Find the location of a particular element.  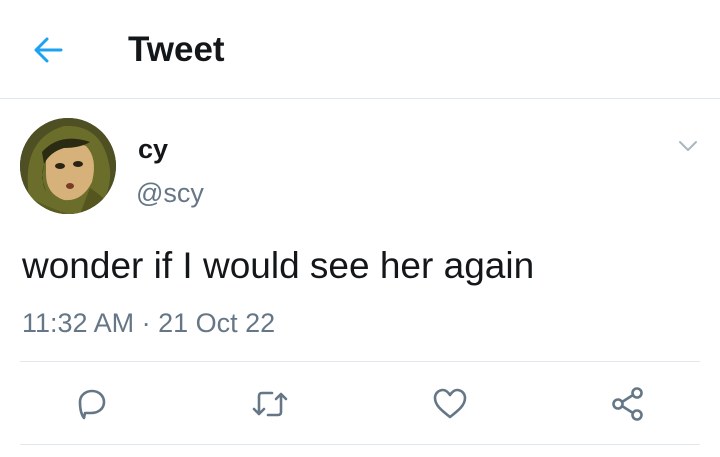

tweet-date: 21 Oct 22 is located at coordinates (217, 323).